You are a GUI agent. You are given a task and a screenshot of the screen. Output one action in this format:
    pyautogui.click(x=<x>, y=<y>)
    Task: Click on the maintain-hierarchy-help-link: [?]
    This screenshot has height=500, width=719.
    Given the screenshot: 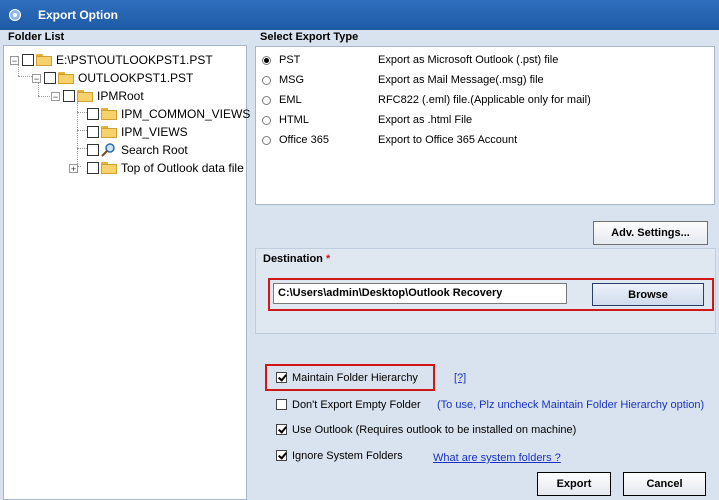 What is the action you would take?
    pyautogui.click(x=460, y=378)
    